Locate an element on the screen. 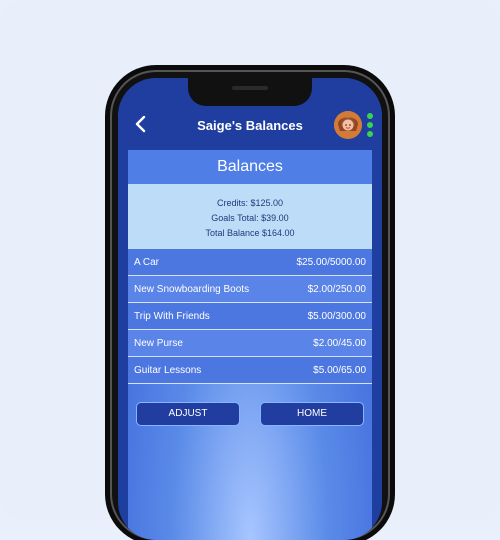 This screenshot has width=500, height=540. vertical-dots-icon is located at coordinates (370, 126).